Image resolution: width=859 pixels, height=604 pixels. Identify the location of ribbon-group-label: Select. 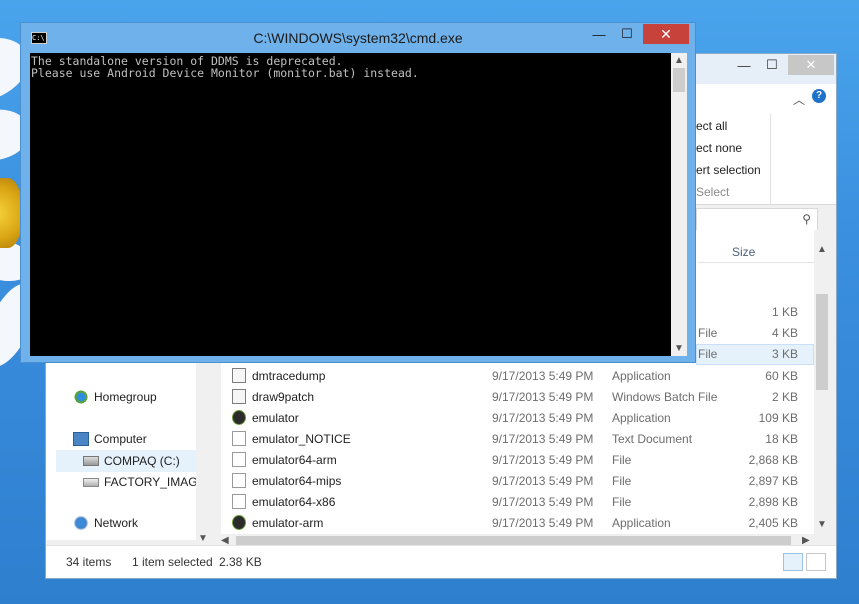
(713, 192).